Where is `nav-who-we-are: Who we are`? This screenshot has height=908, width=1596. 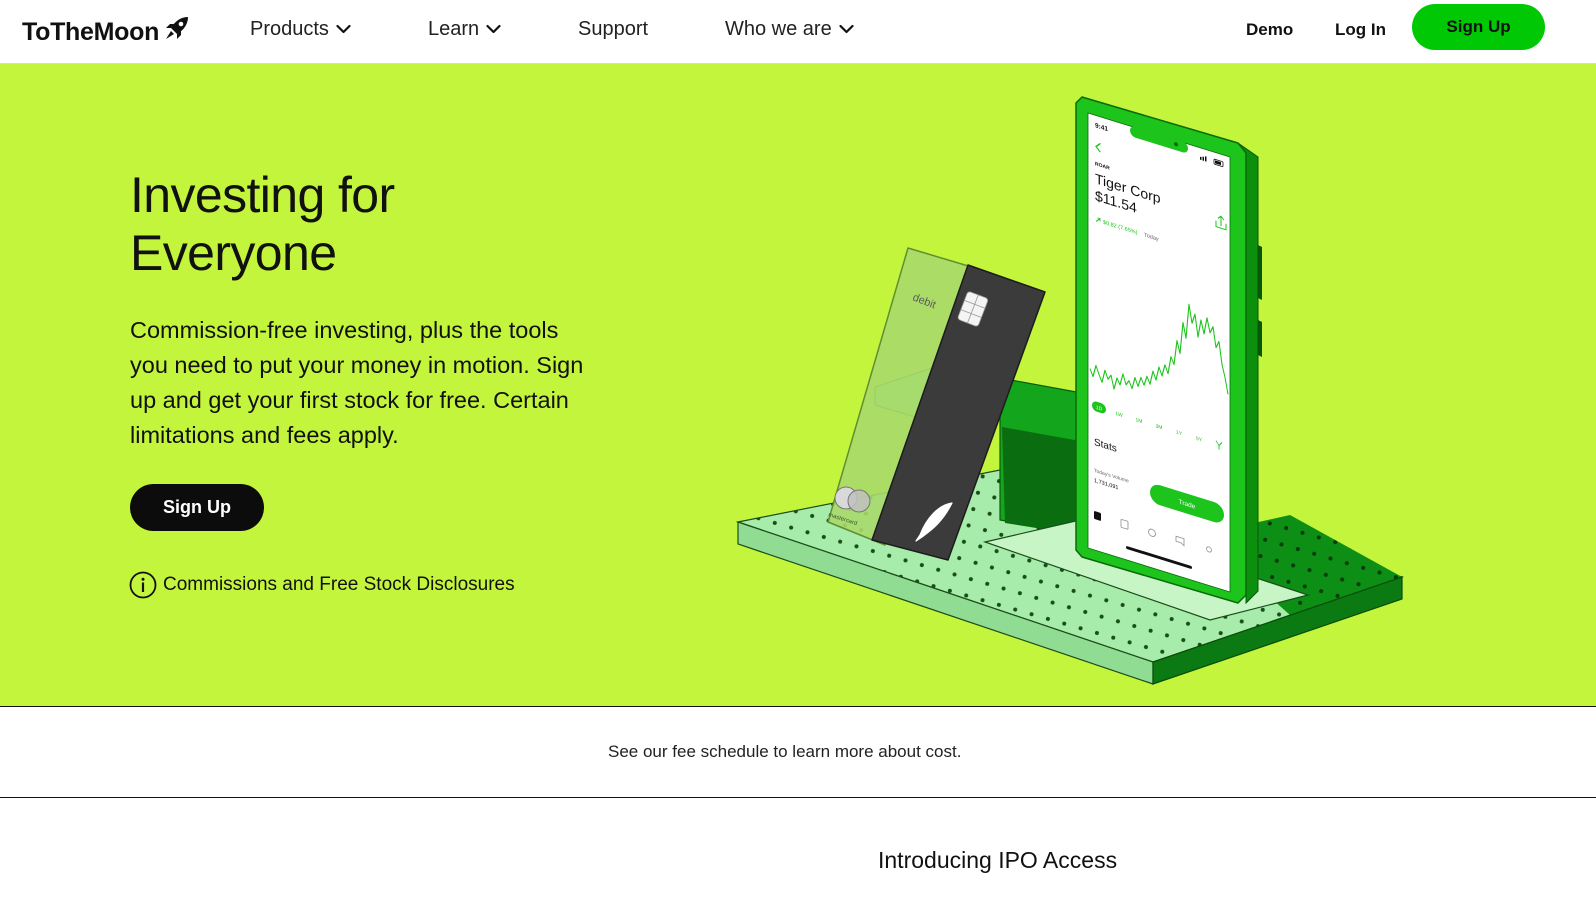
nav-who-we-are: Who we are is located at coordinates (789, 29).